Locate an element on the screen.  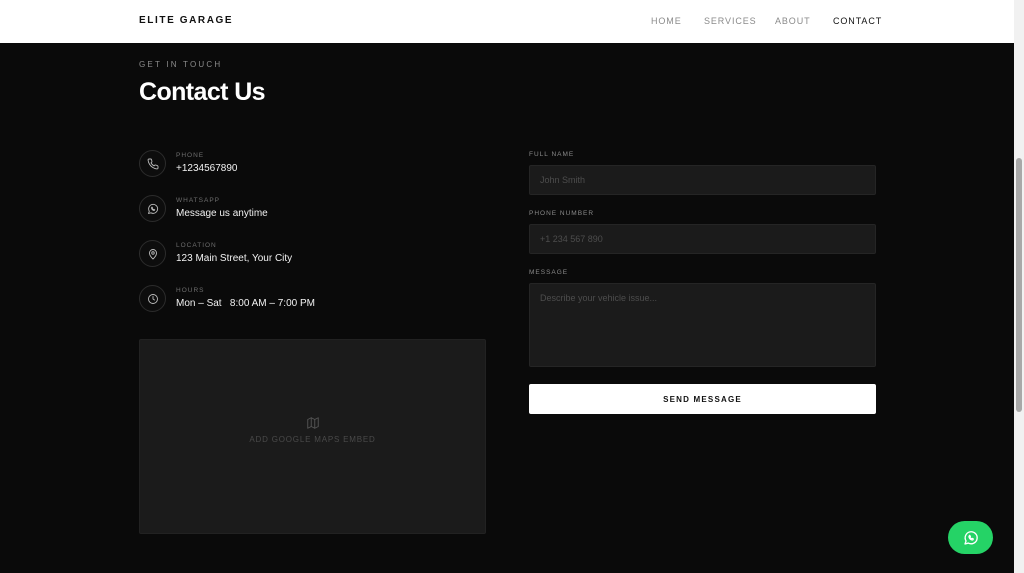
whatsapp-label: WHATSAPP is located at coordinates (198, 200).